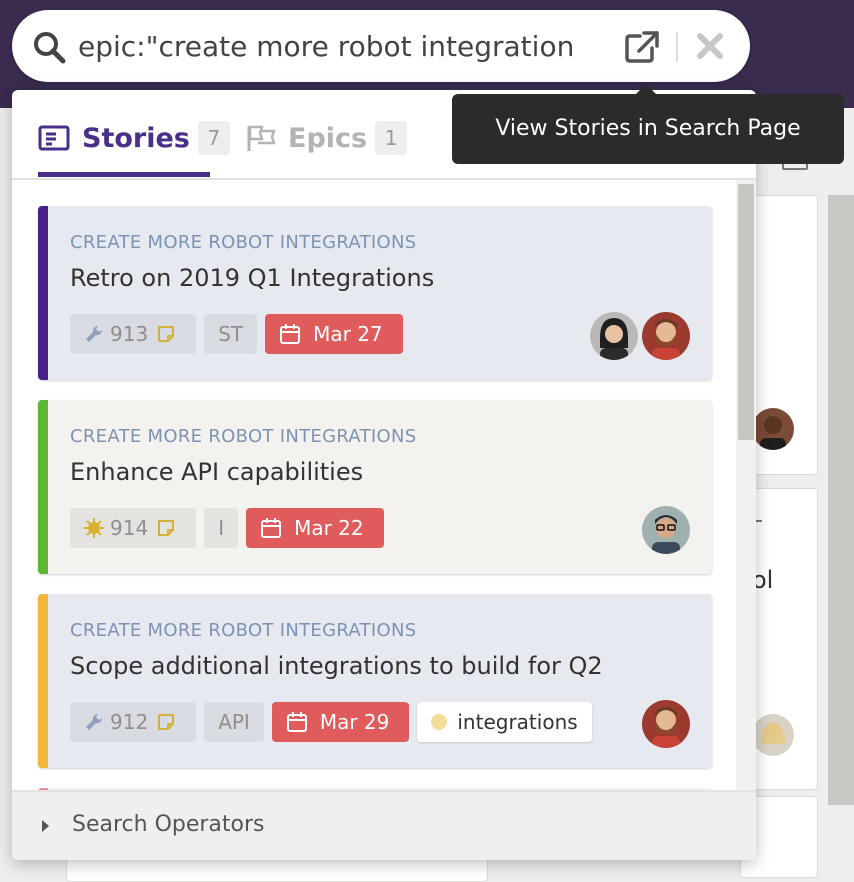 The image size is (854, 882). Describe the element at coordinates (54, 138) in the screenshot. I see `story-list-icon` at that location.